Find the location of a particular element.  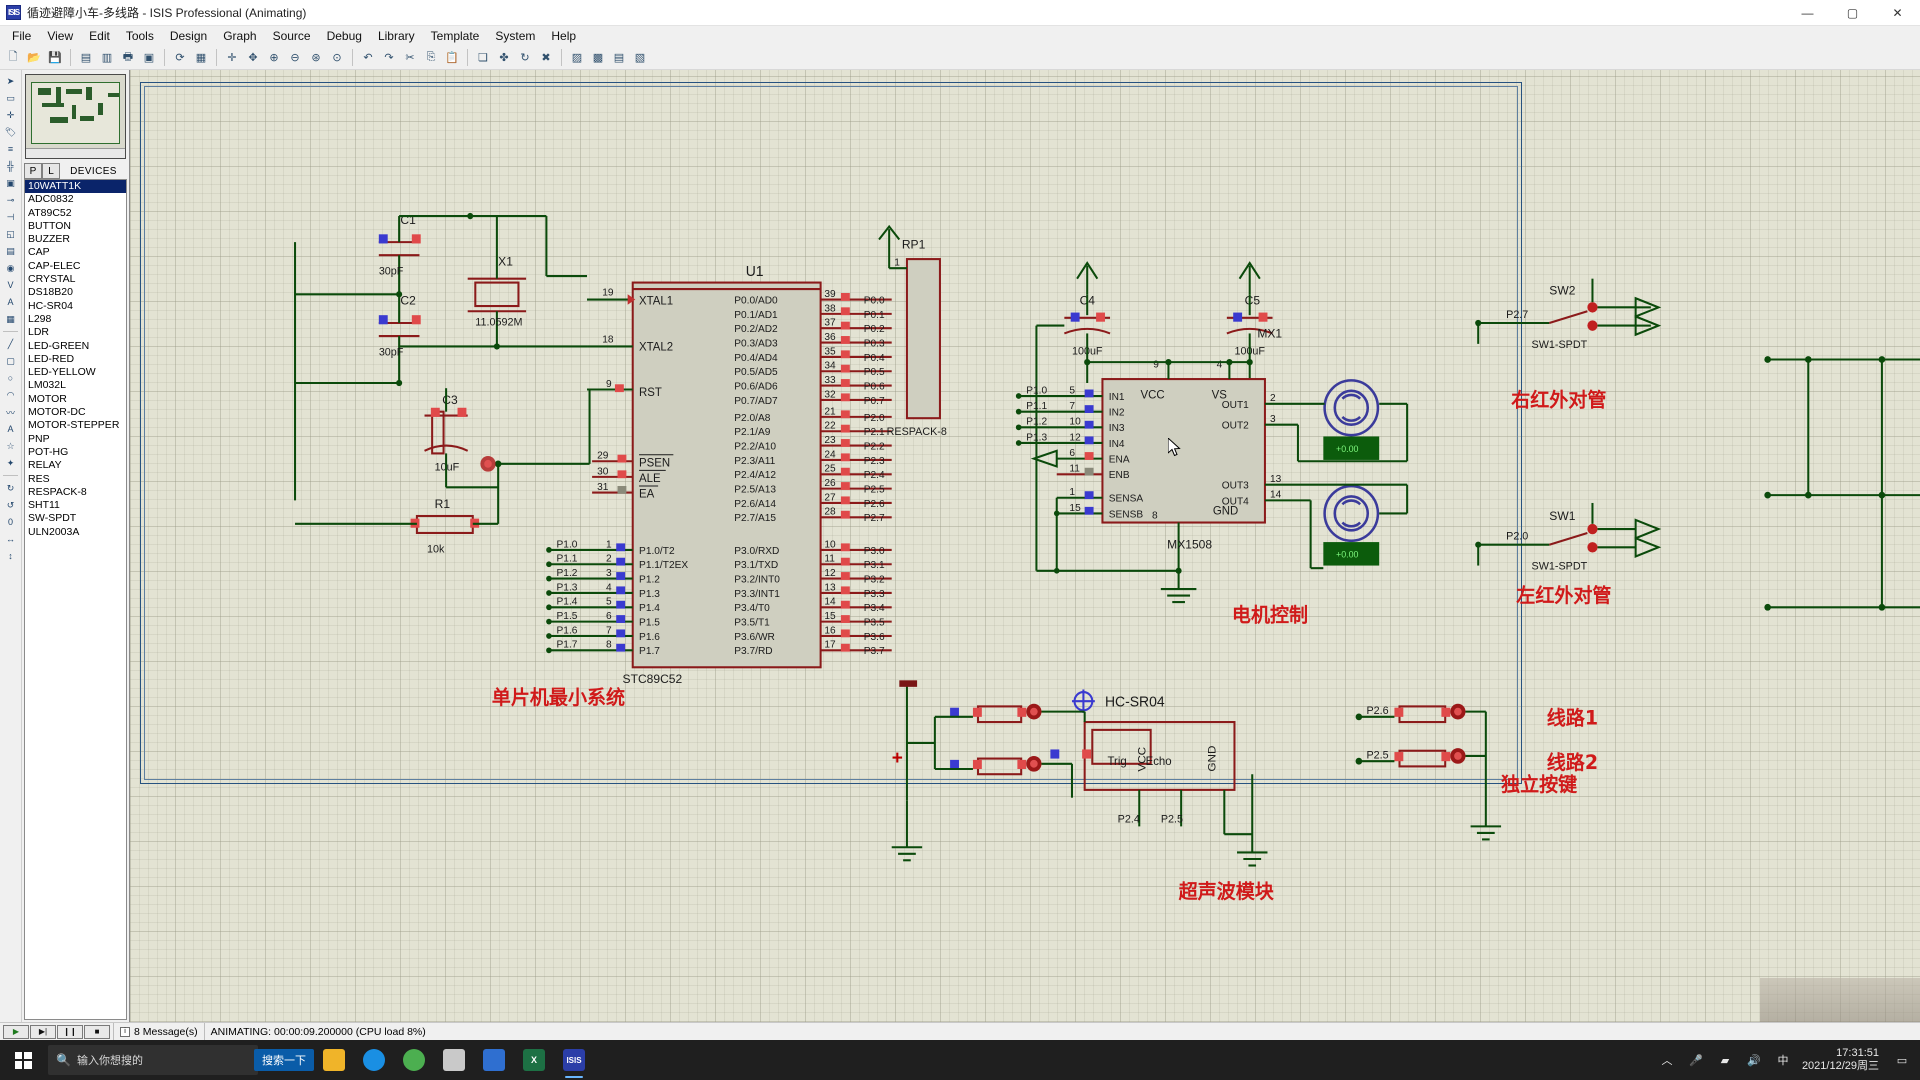

message-count-cell: i 8 Message(s) is located at coordinates (158, 1031).